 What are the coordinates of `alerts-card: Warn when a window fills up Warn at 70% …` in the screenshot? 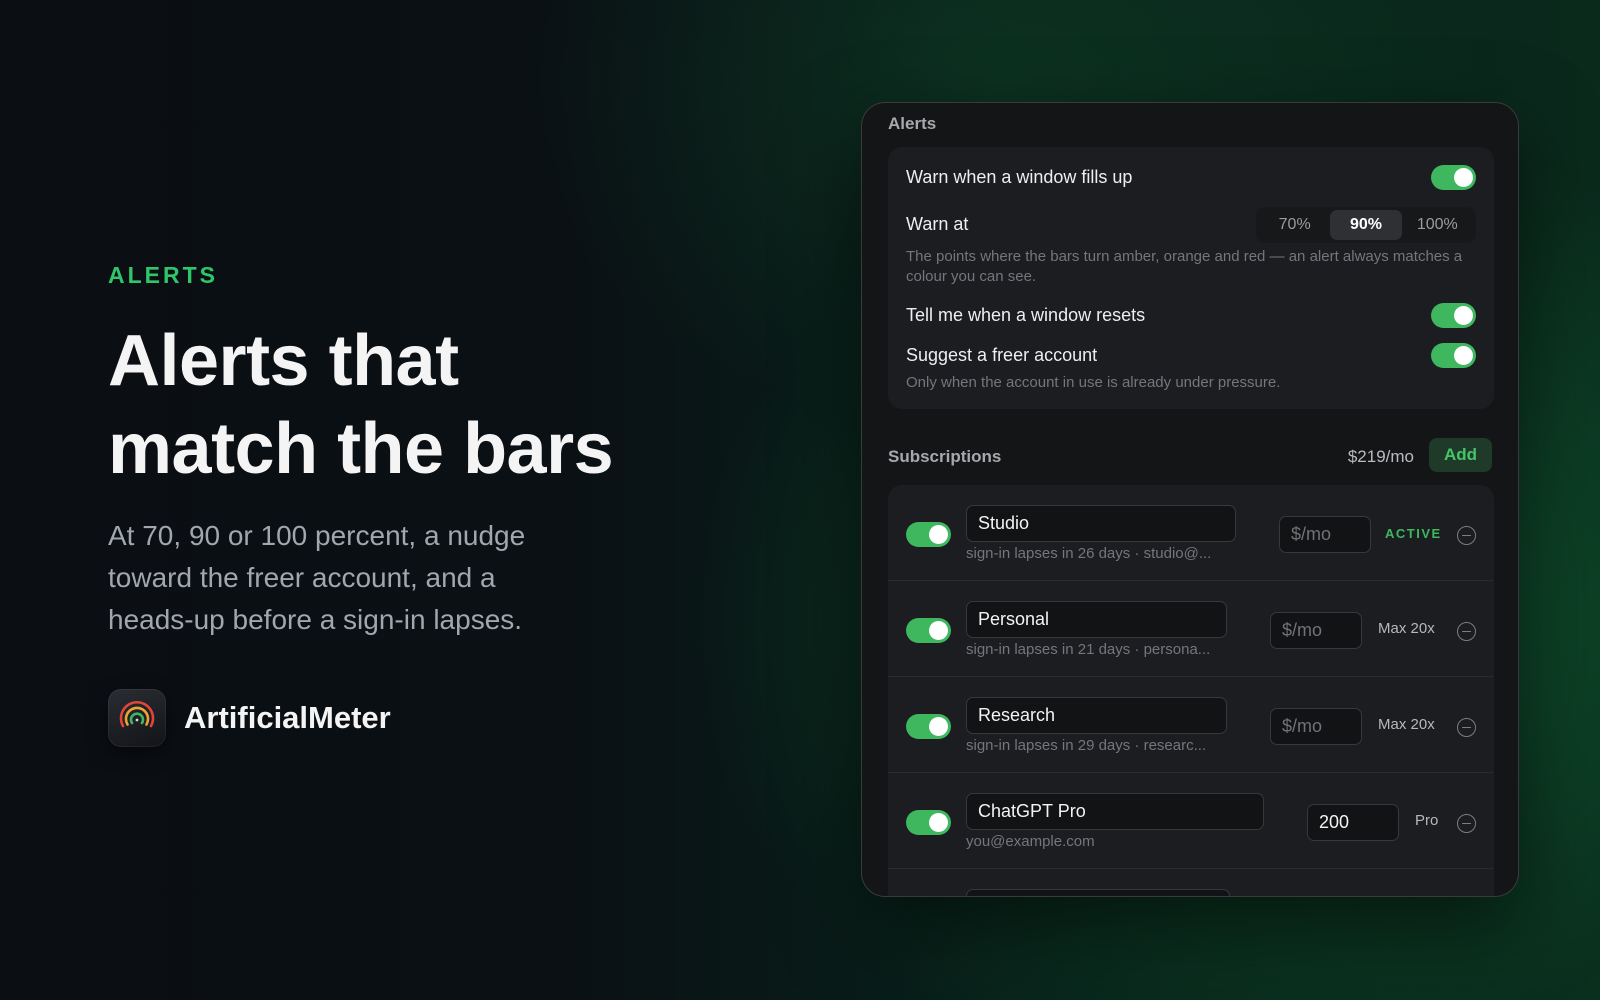 It's located at (1191, 278).